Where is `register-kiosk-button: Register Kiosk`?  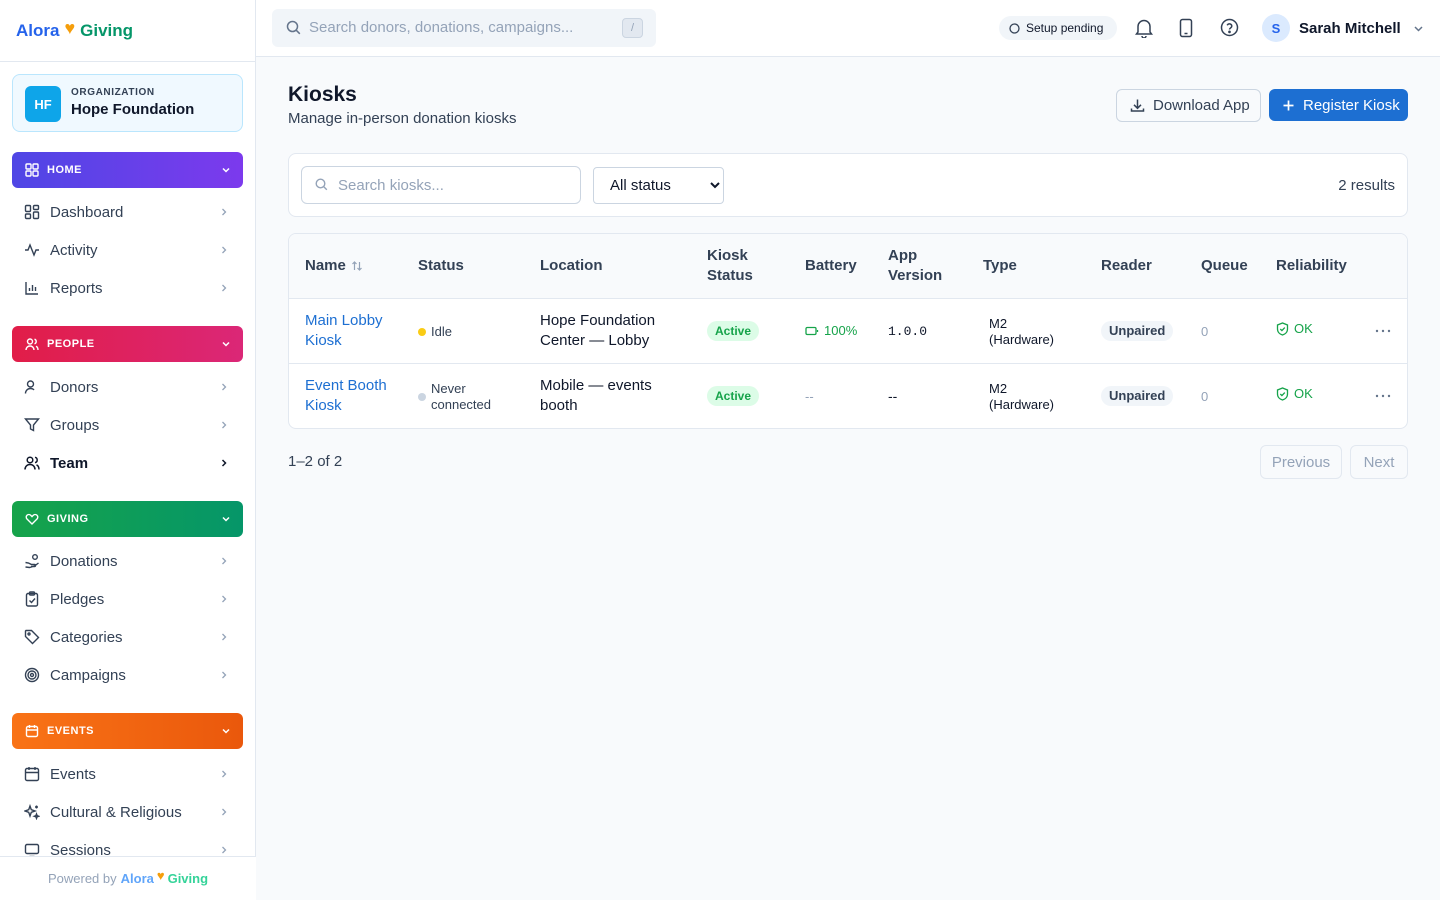
register-kiosk-button: Register Kiosk is located at coordinates (1338, 105).